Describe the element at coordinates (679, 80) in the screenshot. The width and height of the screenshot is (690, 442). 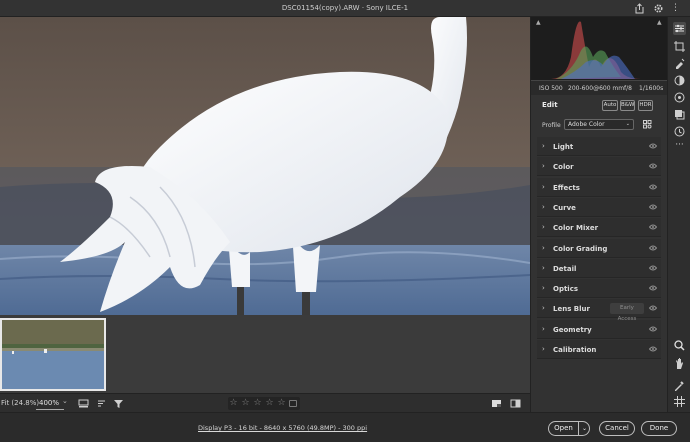
I see `masking-icon` at that location.